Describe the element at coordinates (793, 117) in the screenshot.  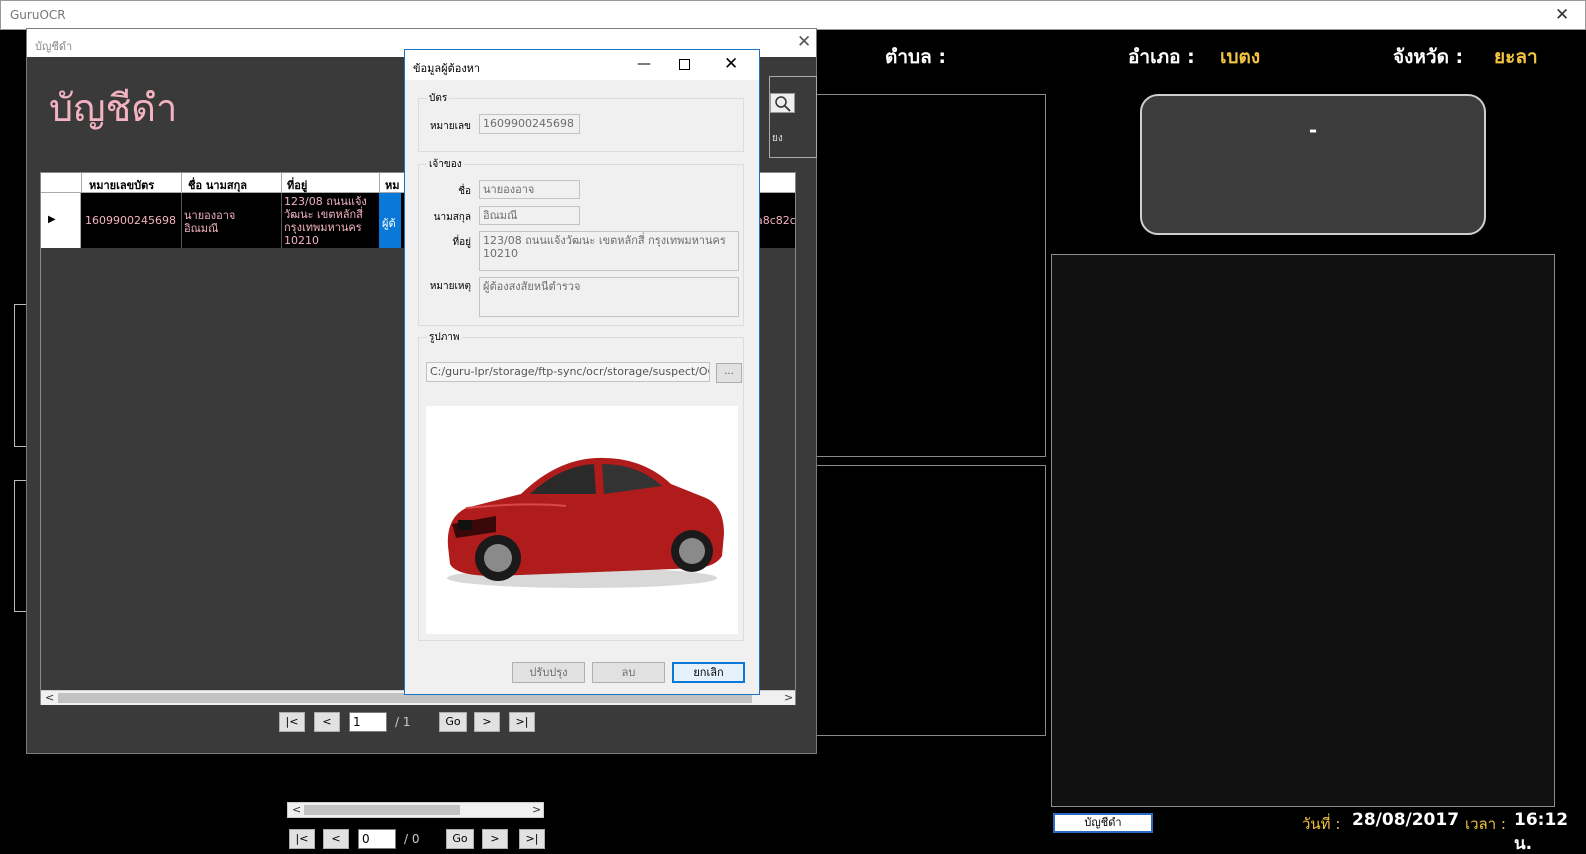
I see `search-group: ยง` at that location.